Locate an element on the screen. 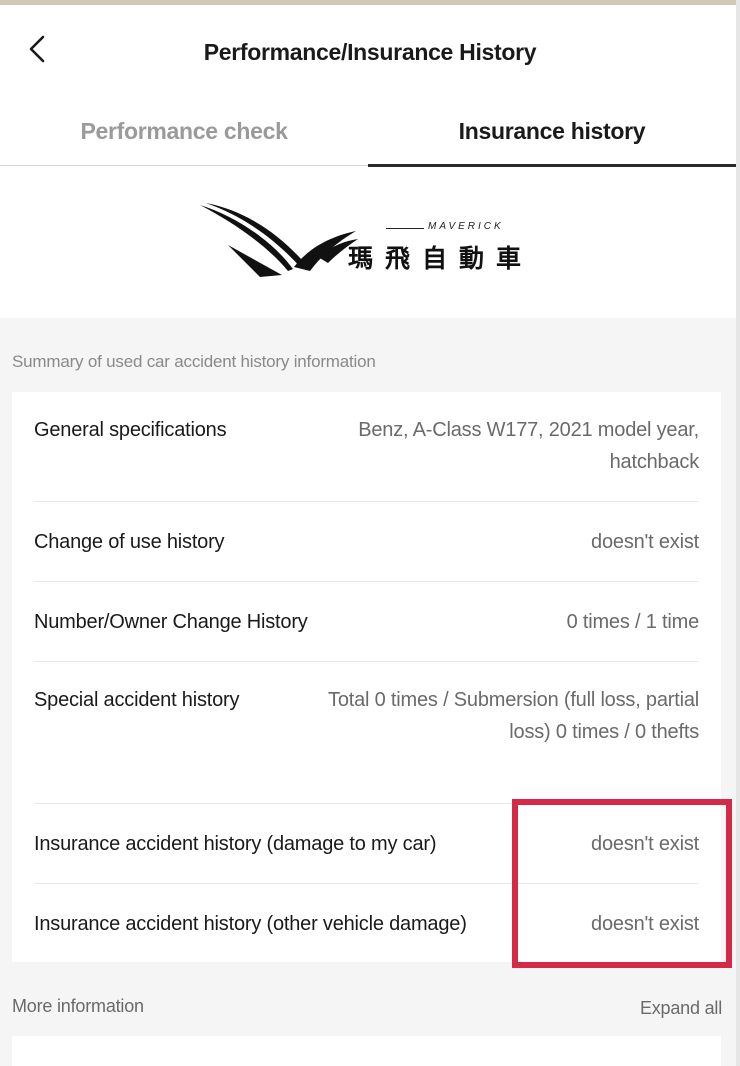 This screenshot has height=1066, width=740. page-title: Performance/Insurance History is located at coordinates (370, 52).